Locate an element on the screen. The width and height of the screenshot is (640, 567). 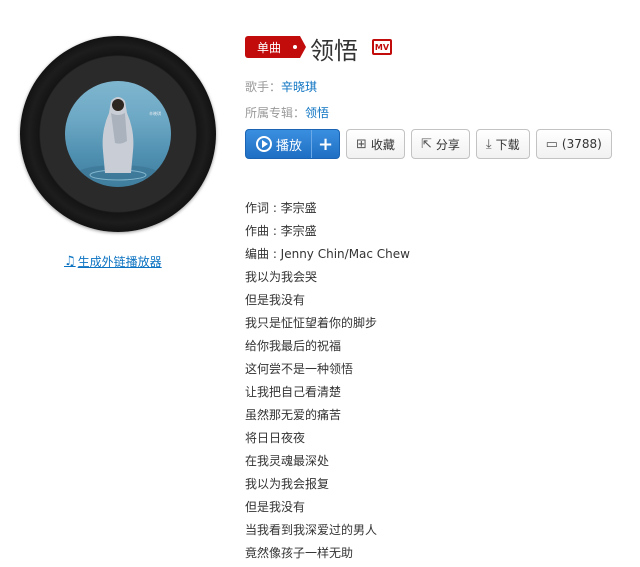
action-bar: 播放 + ⊞ 收藏 ⇱ 分享 ⤓ 下载 ▭ (3788) is located at coordinates (428, 144).